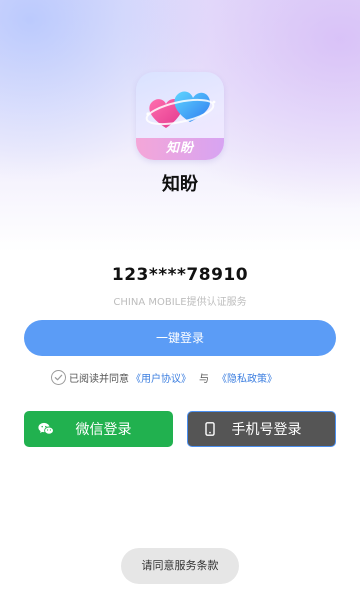 This screenshot has height=600, width=360. I want to click on app-logo-wordmark: 知盼, so click(180, 149).